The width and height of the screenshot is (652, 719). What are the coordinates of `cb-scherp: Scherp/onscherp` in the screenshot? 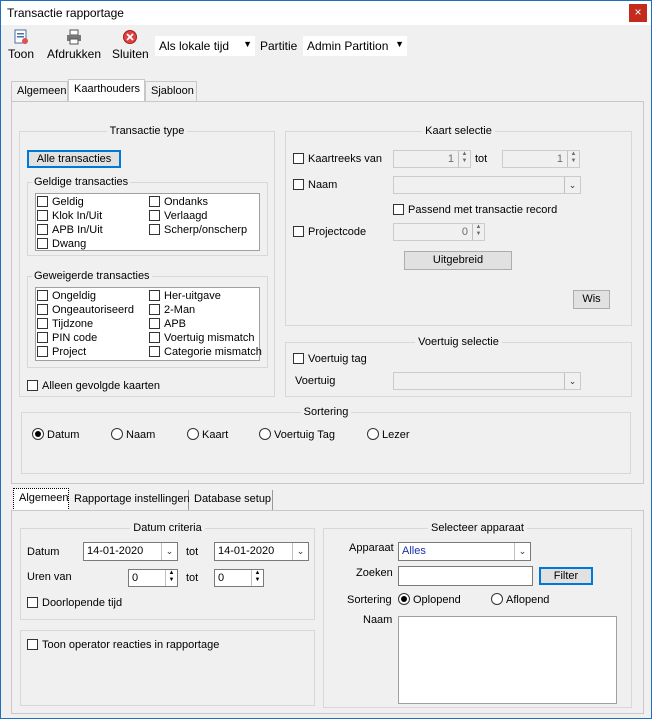 It's located at (198, 230).